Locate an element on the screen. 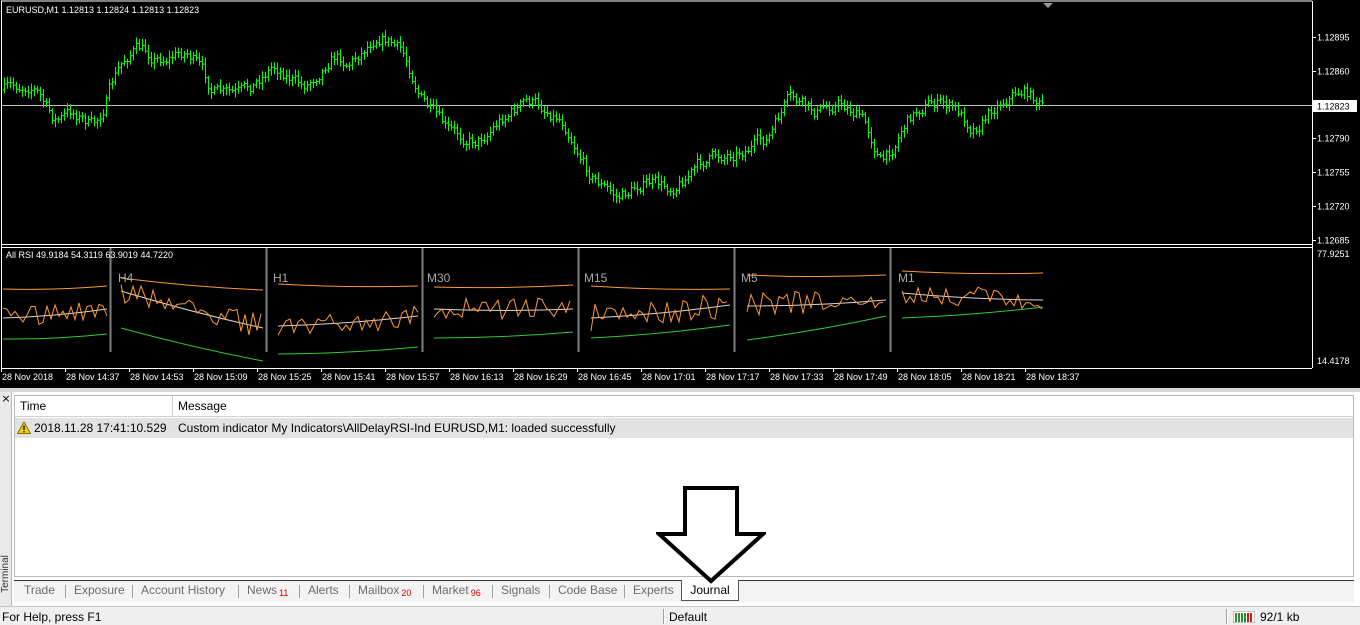 The width and height of the screenshot is (1360, 625). connection-bars-icon is located at coordinates (1244, 617).